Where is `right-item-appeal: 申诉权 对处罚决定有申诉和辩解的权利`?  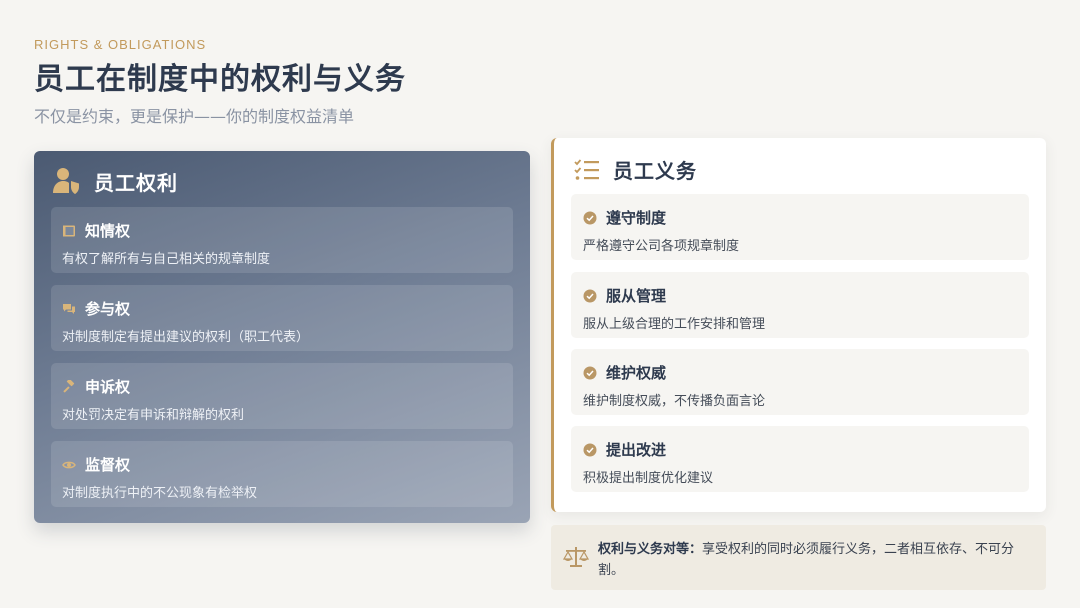
right-item-appeal: 申诉权 对处罚决定有申诉和辩解的权利 is located at coordinates (282, 396).